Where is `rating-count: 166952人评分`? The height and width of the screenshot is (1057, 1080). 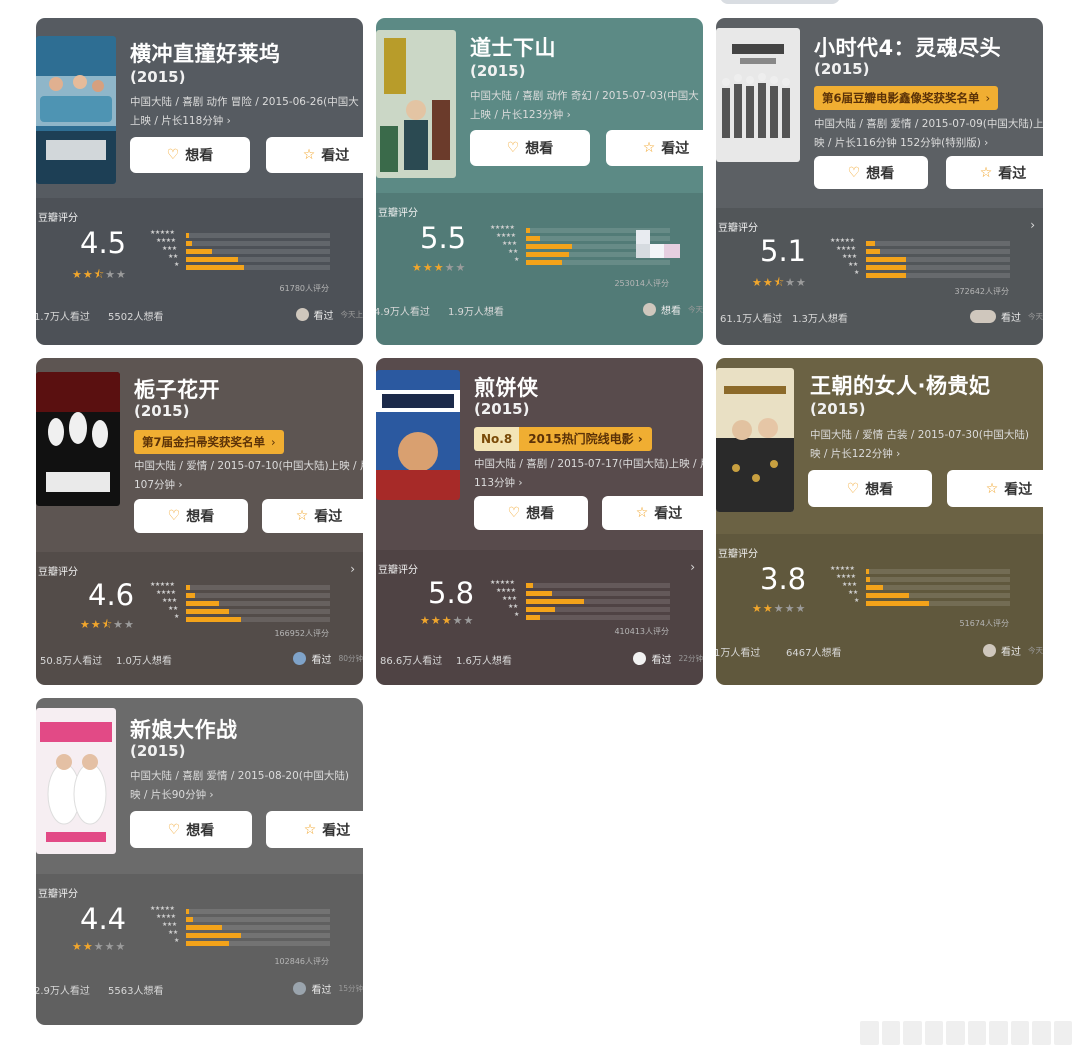 rating-count: 166952人评分 is located at coordinates (301, 633).